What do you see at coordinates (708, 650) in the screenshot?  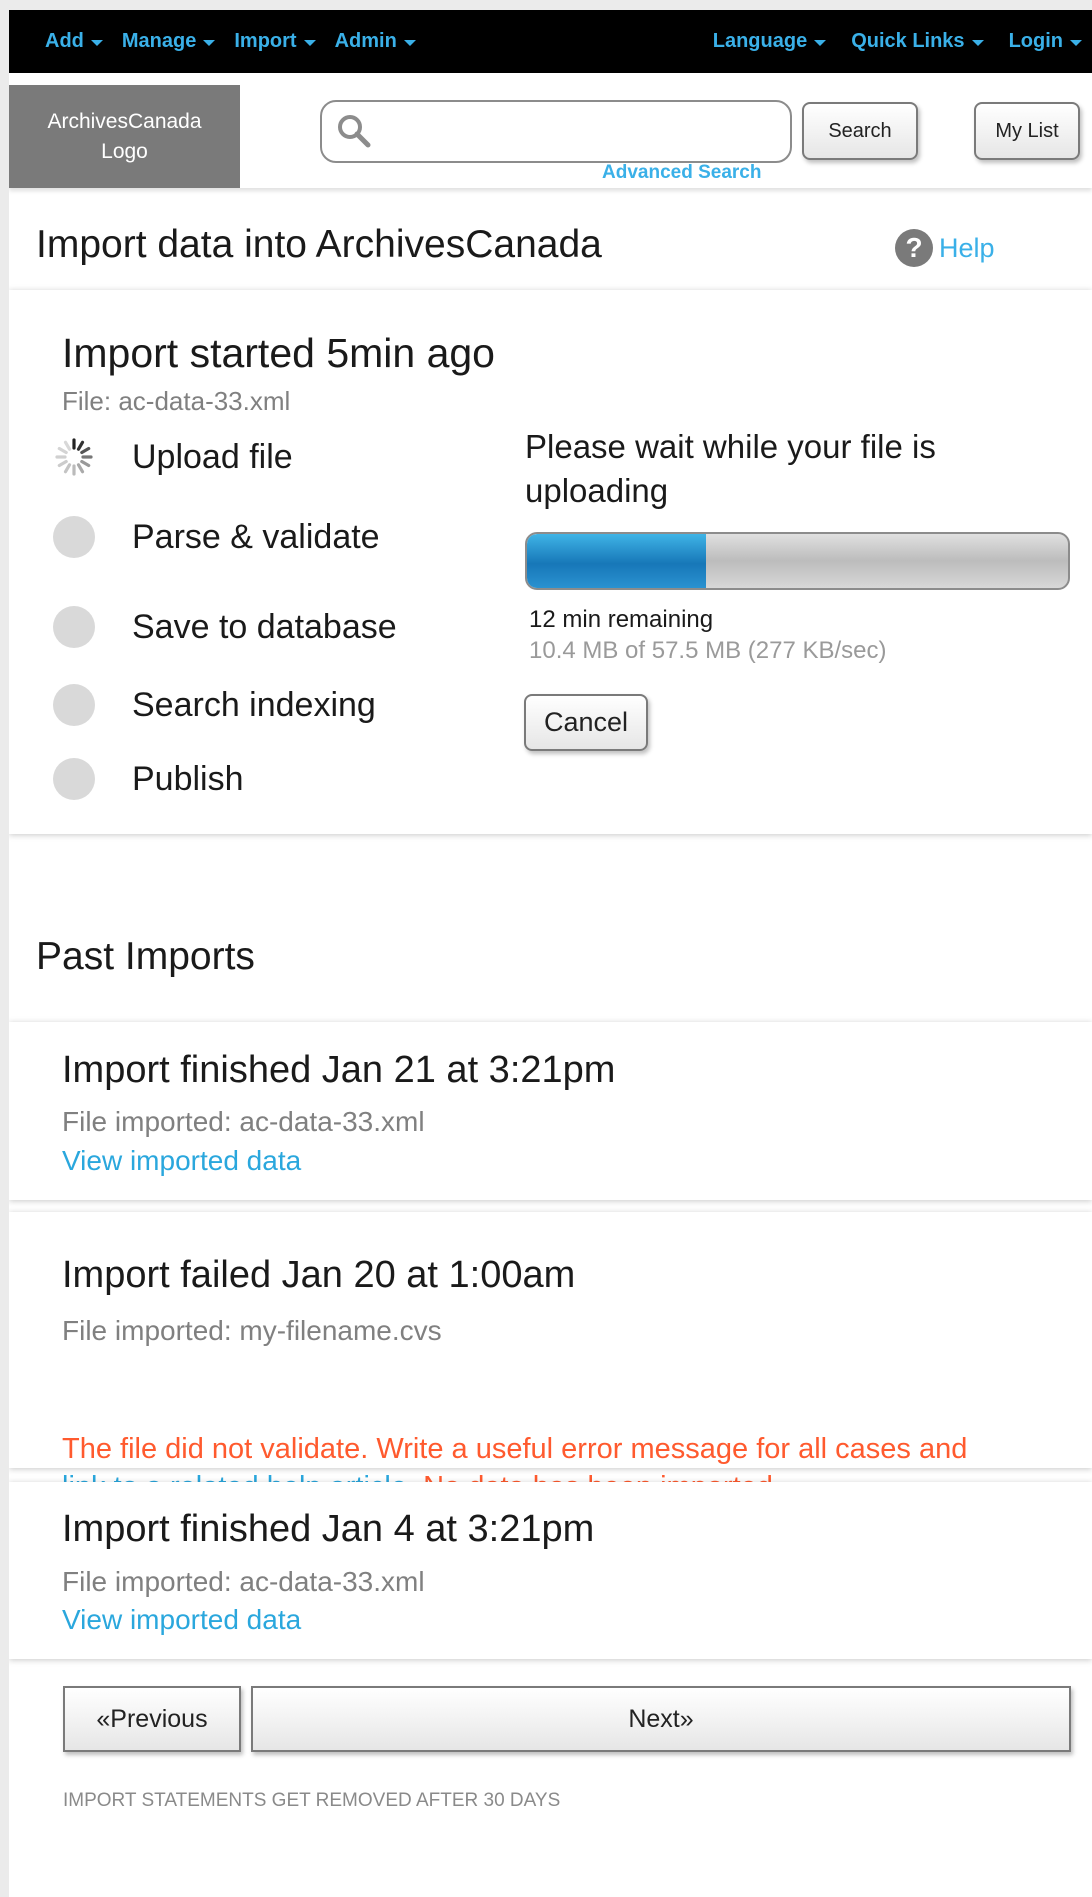 I see `transfer-stats: 10.4 MB of 57.5 MB (277 KB/sec)` at bounding box center [708, 650].